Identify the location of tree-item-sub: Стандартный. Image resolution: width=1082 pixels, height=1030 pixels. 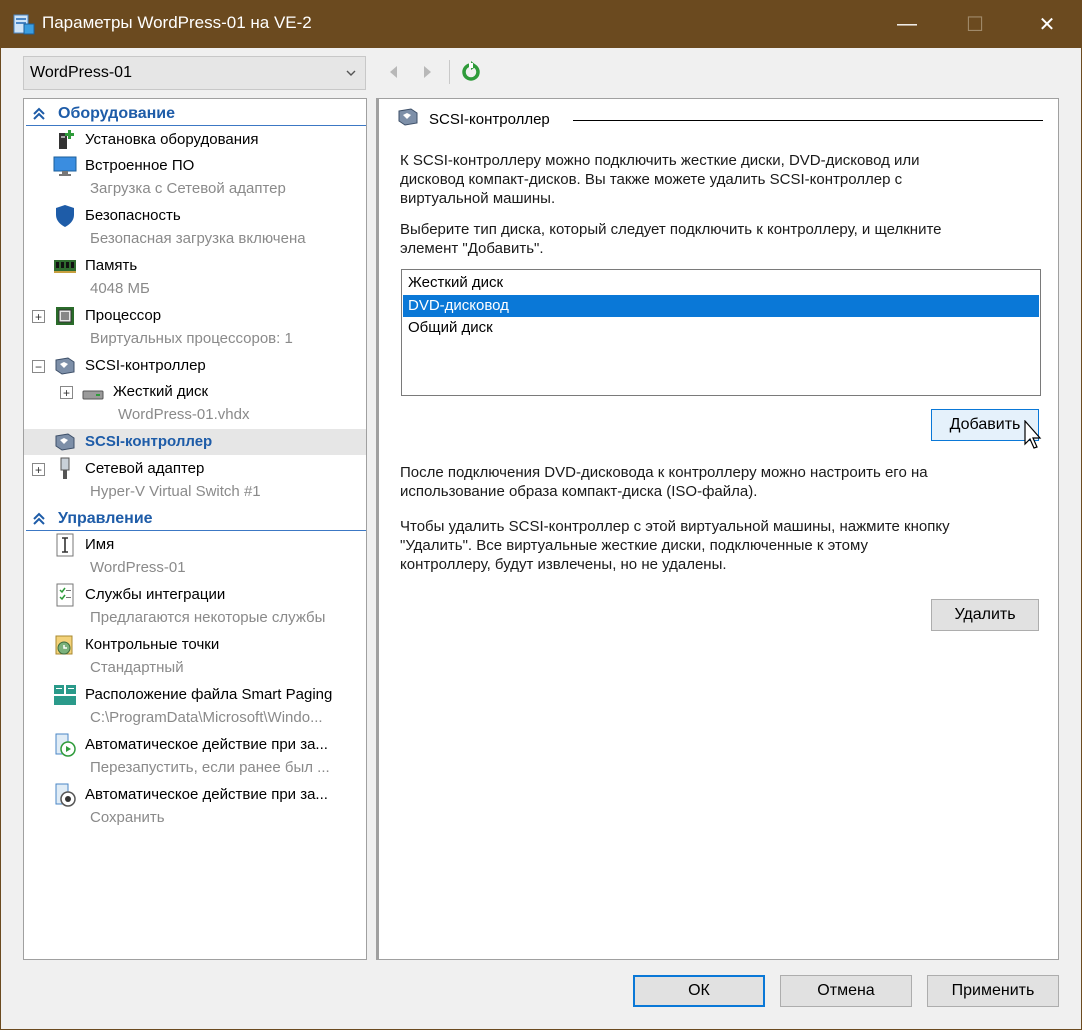
(137, 667).